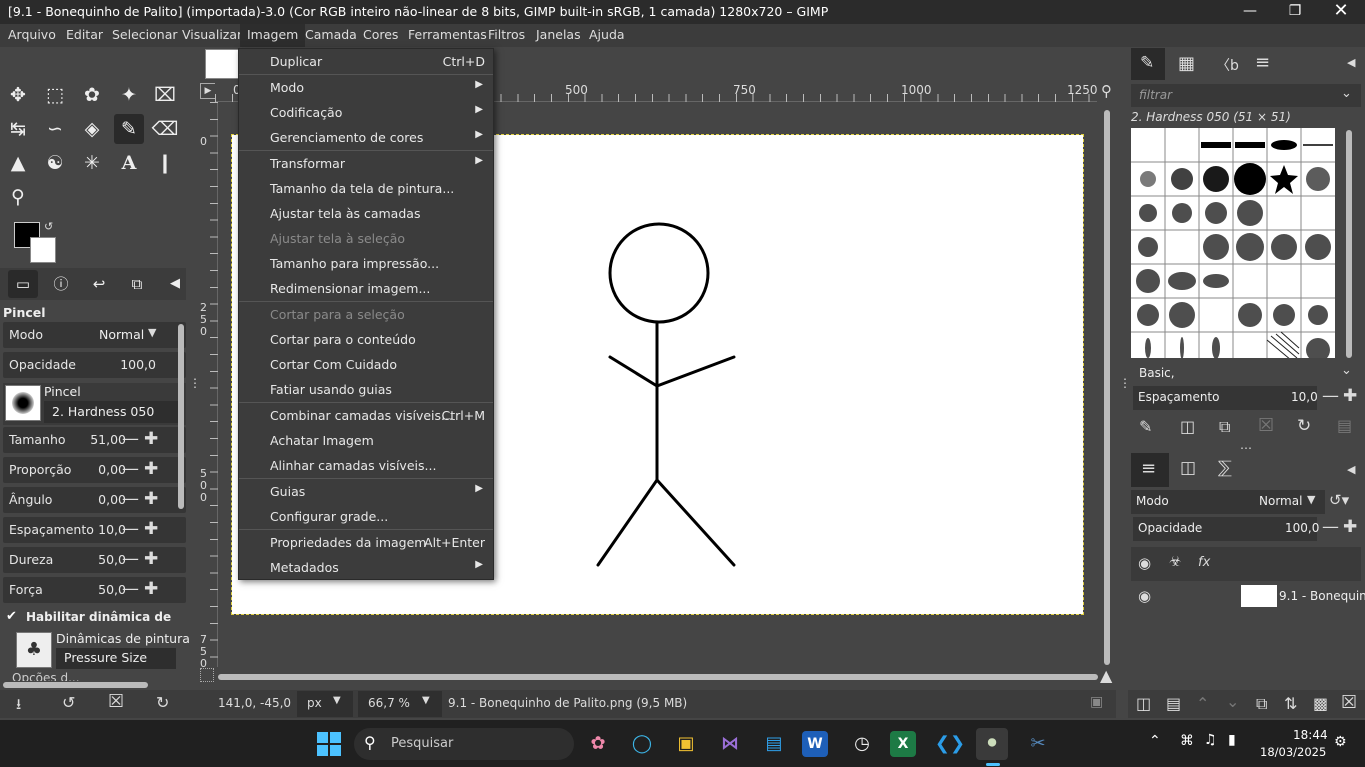 This screenshot has height=767, width=1365. What do you see at coordinates (1322, 596) in the screenshot?
I see `layer-name: 9.1 - Bonequinh` at bounding box center [1322, 596].